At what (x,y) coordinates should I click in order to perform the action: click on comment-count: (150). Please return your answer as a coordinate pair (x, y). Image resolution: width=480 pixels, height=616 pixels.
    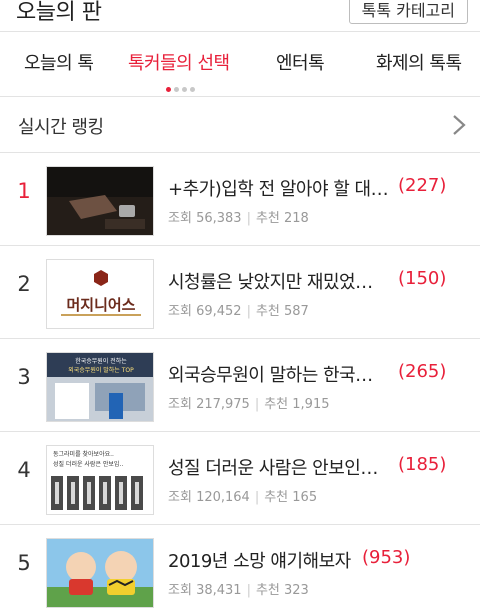
    Looking at the image, I should click on (422, 278).